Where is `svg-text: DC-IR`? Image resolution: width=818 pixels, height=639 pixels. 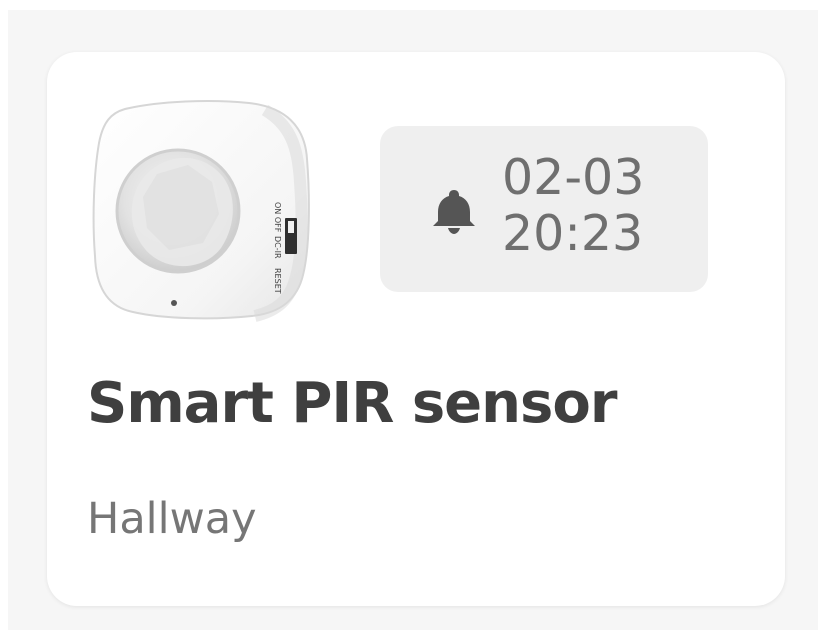 svg-text: DC-IR is located at coordinates (277, 247).